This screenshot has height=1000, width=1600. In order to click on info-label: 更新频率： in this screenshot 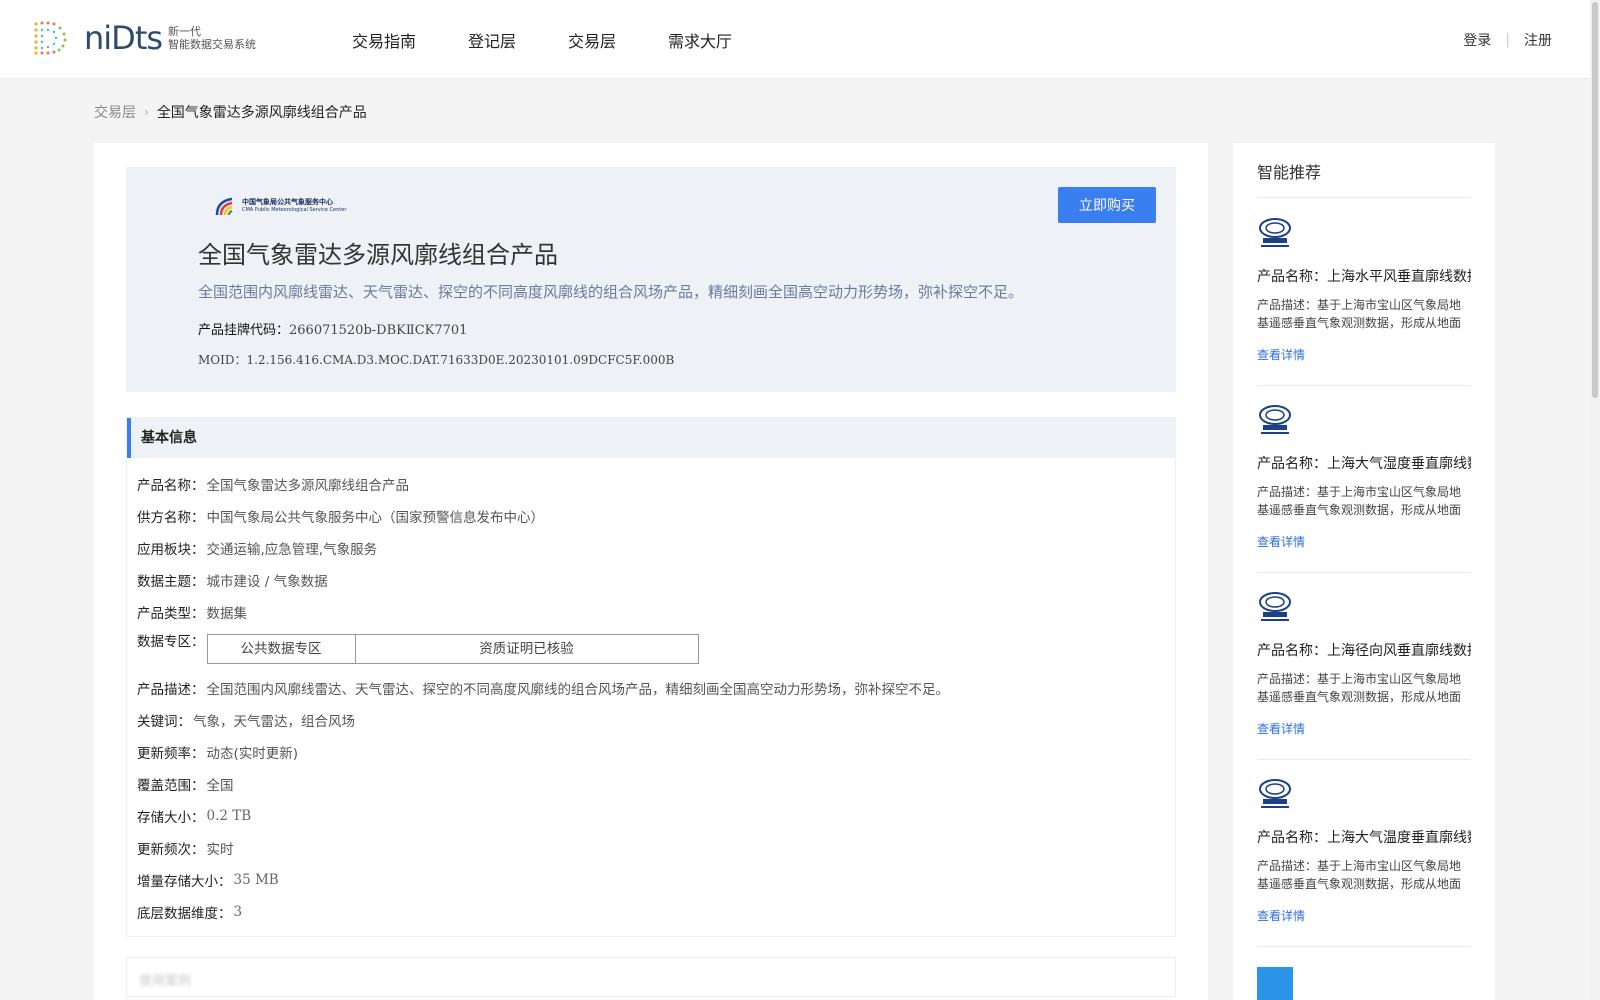, I will do `click(171, 754)`.